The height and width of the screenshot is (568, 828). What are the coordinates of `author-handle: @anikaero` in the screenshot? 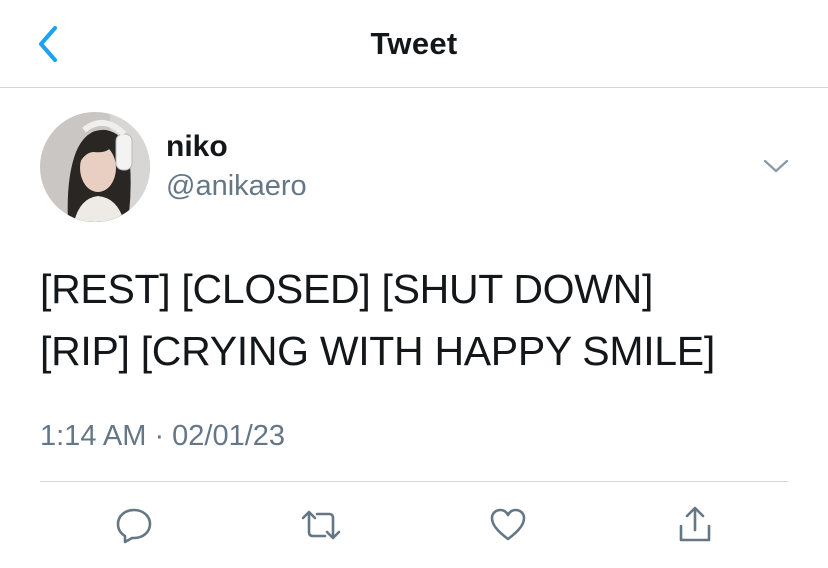 It's located at (236, 186).